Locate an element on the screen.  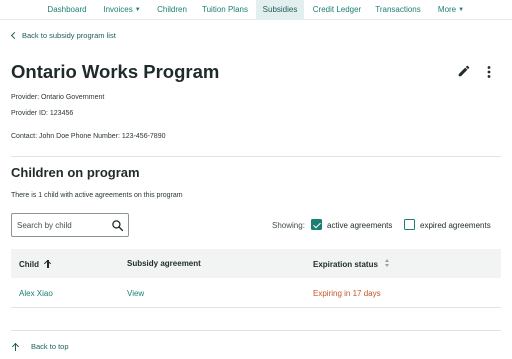
expired-agreements-checkbox is located at coordinates (409, 224).